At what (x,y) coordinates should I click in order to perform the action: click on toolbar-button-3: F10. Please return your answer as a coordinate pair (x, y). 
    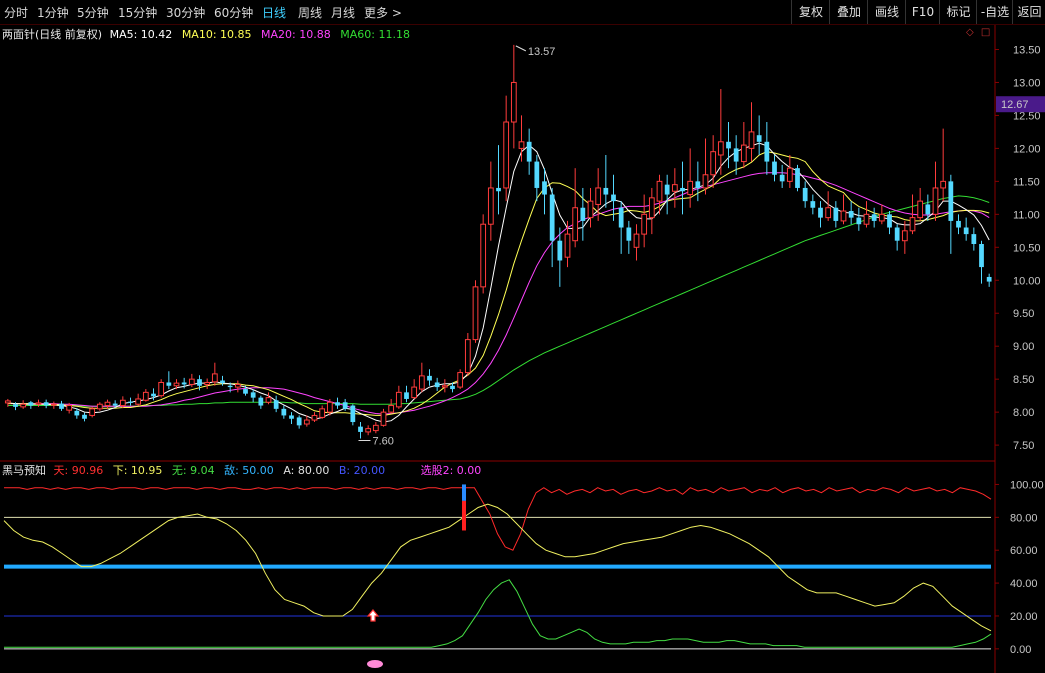
    Looking at the image, I should click on (922, 12).